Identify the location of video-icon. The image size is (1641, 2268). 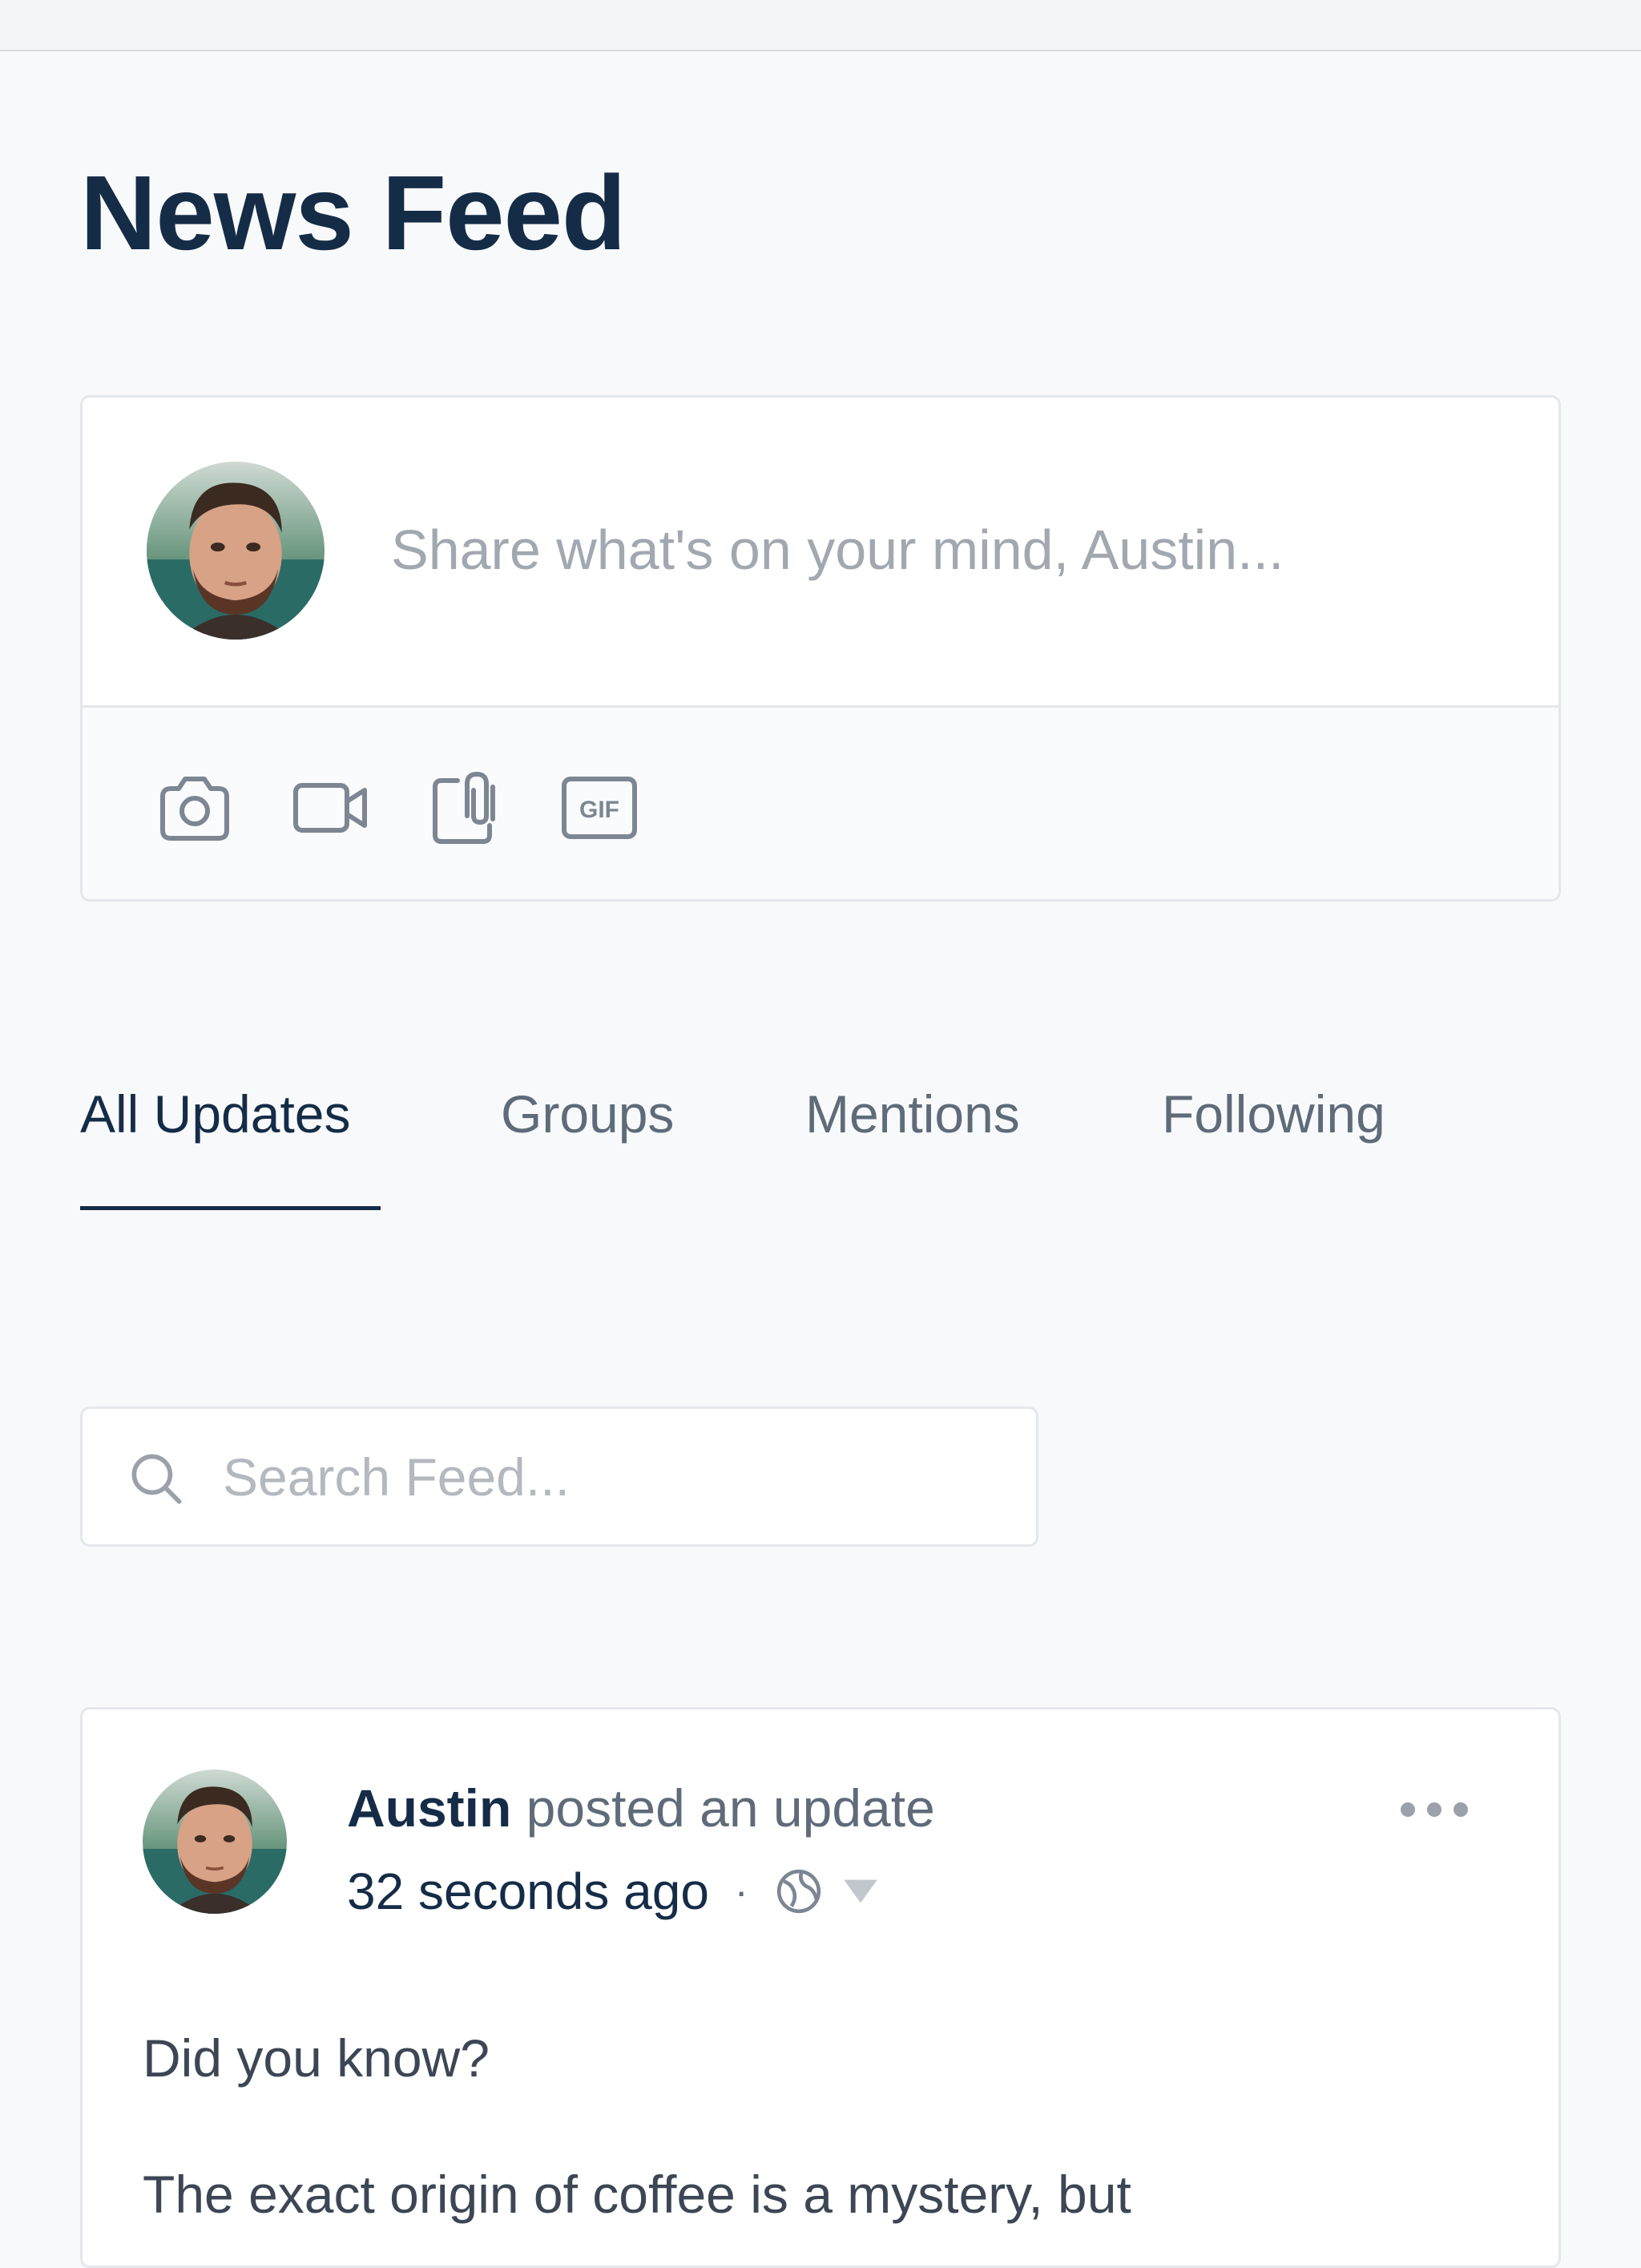
(331, 808).